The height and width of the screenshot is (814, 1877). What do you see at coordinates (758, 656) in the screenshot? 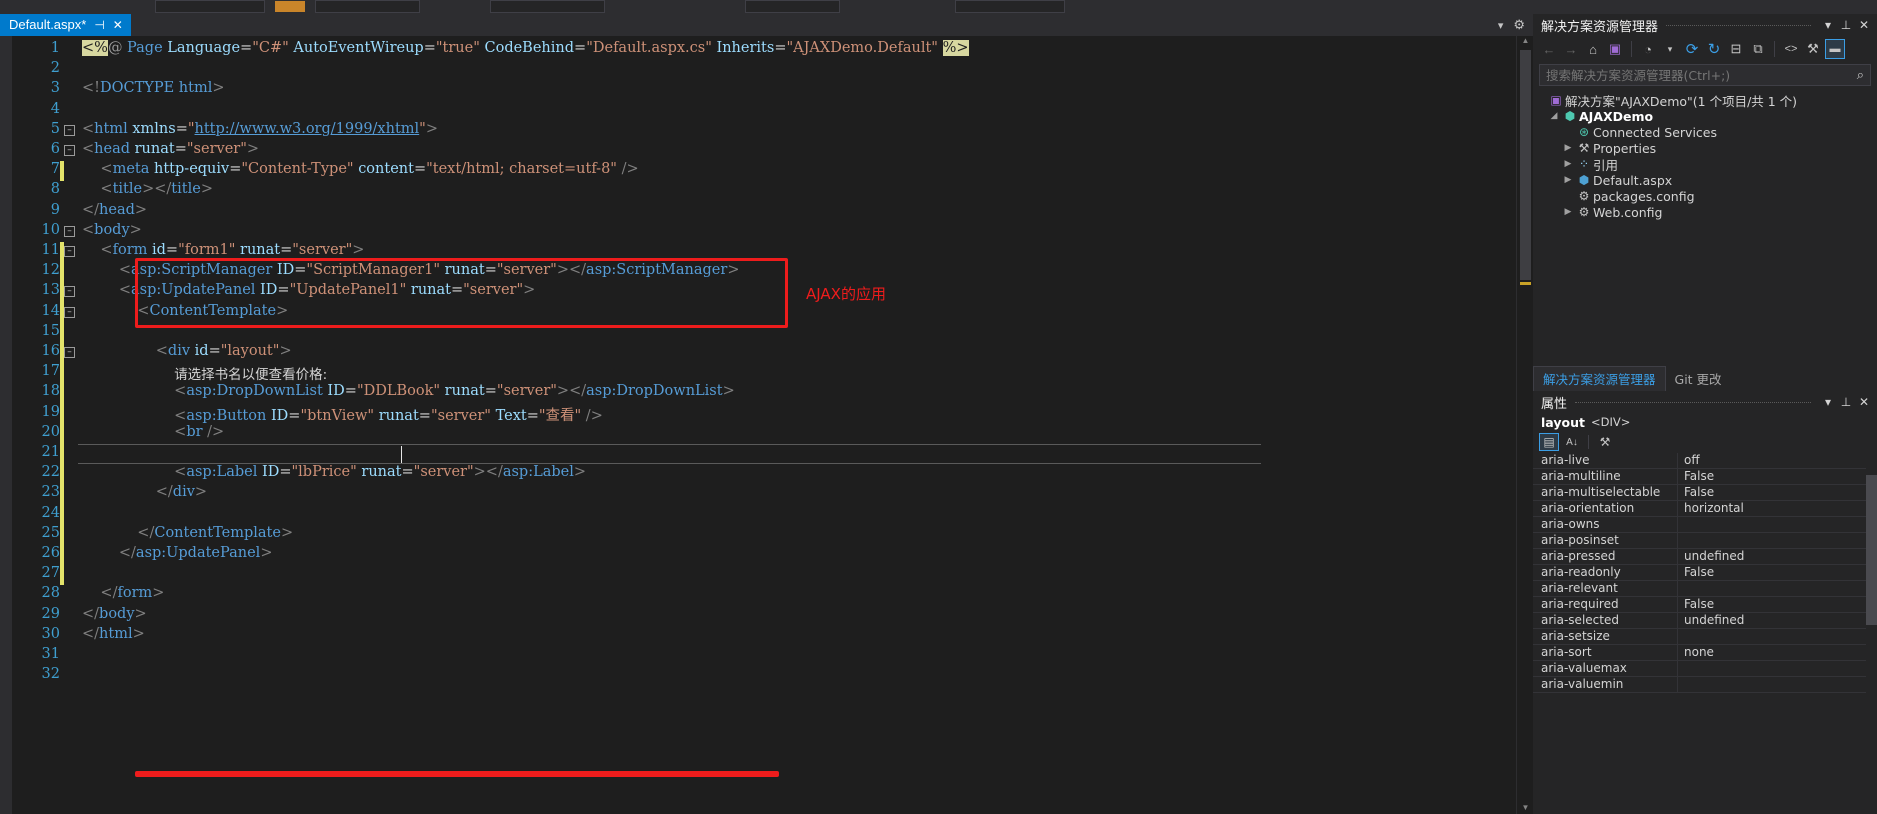
I see `code-line: 31` at bounding box center [758, 656].